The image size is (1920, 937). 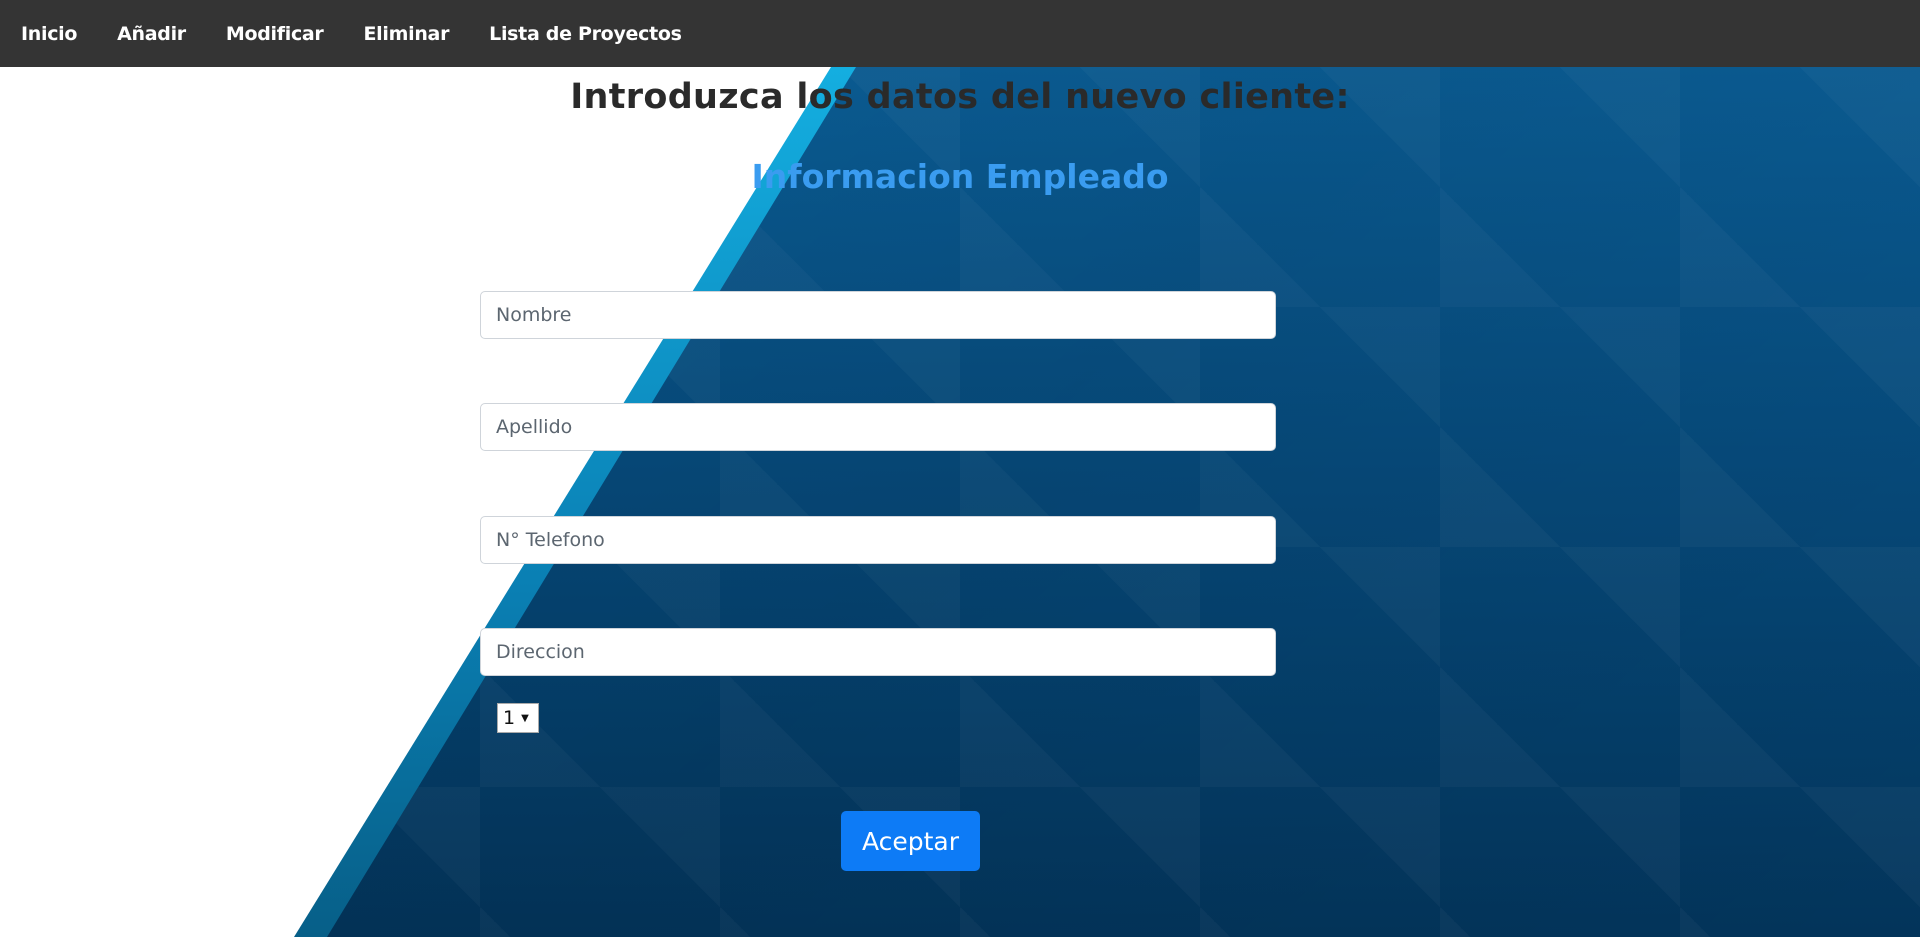 I want to click on nav-link-modificar: Modificar, so click(x=275, y=34).